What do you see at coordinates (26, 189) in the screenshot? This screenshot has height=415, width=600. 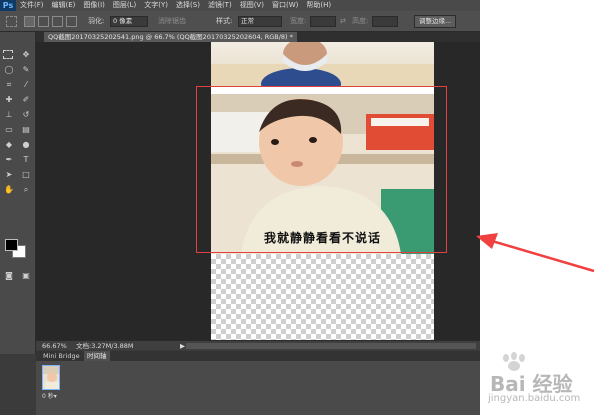 I see `zoom-tool-icon: ⌕` at bounding box center [26, 189].